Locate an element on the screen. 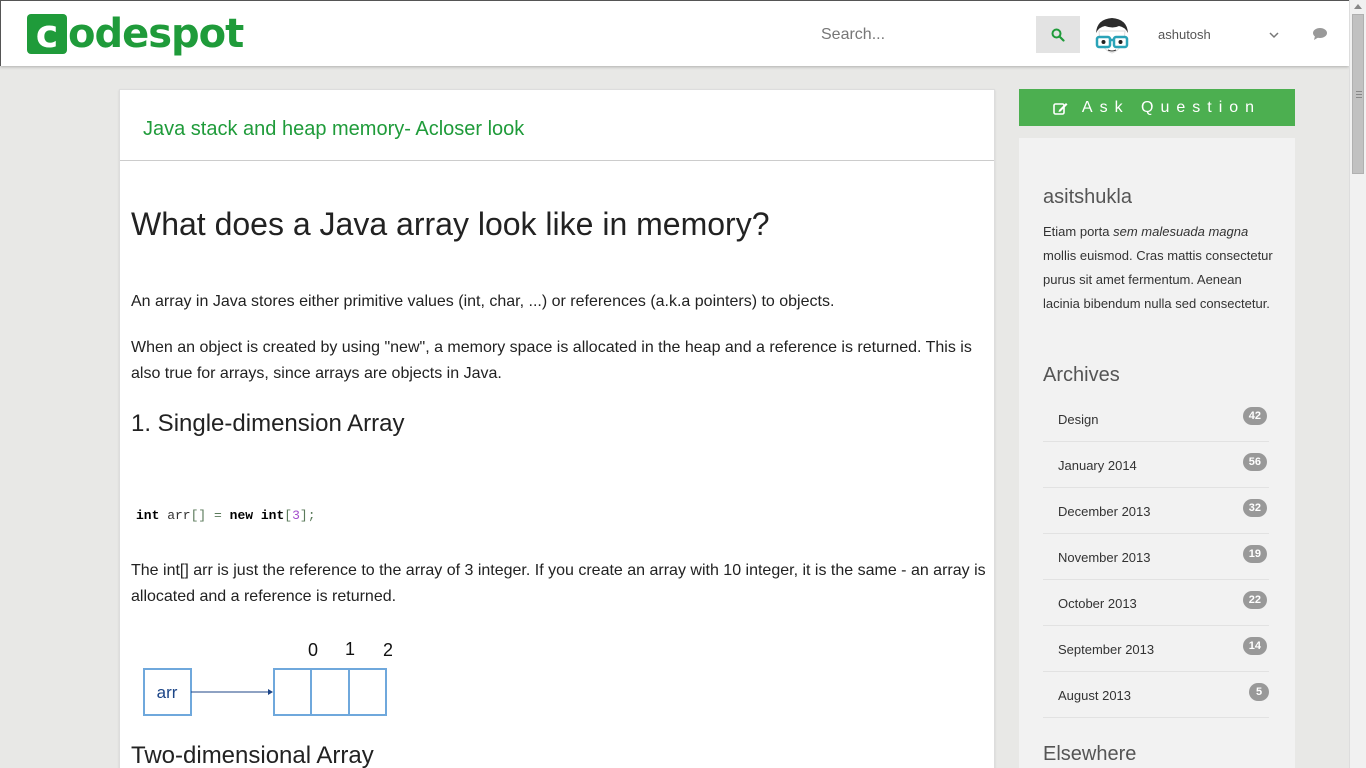 The height and width of the screenshot is (768, 1366). elsewhere-title: Elsewhere is located at coordinates (1090, 754).